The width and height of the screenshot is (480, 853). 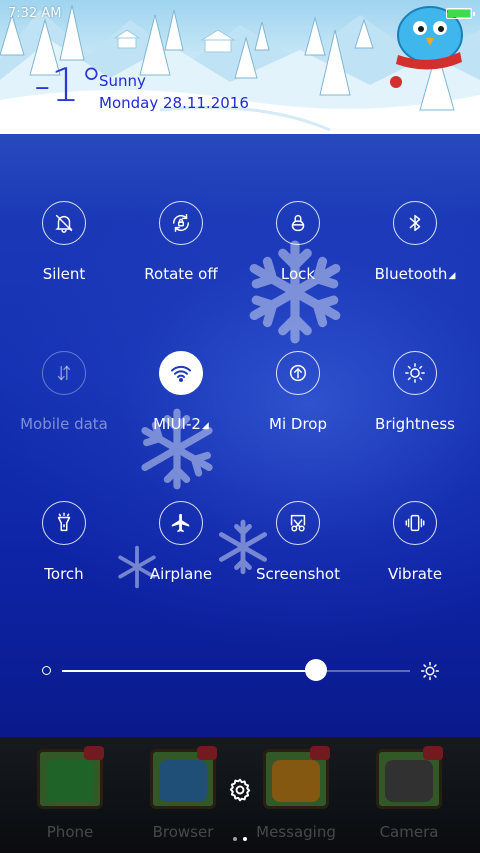 What do you see at coordinates (181, 223) in the screenshot?
I see `rotate-lock-icon` at bounding box center [181, 223].